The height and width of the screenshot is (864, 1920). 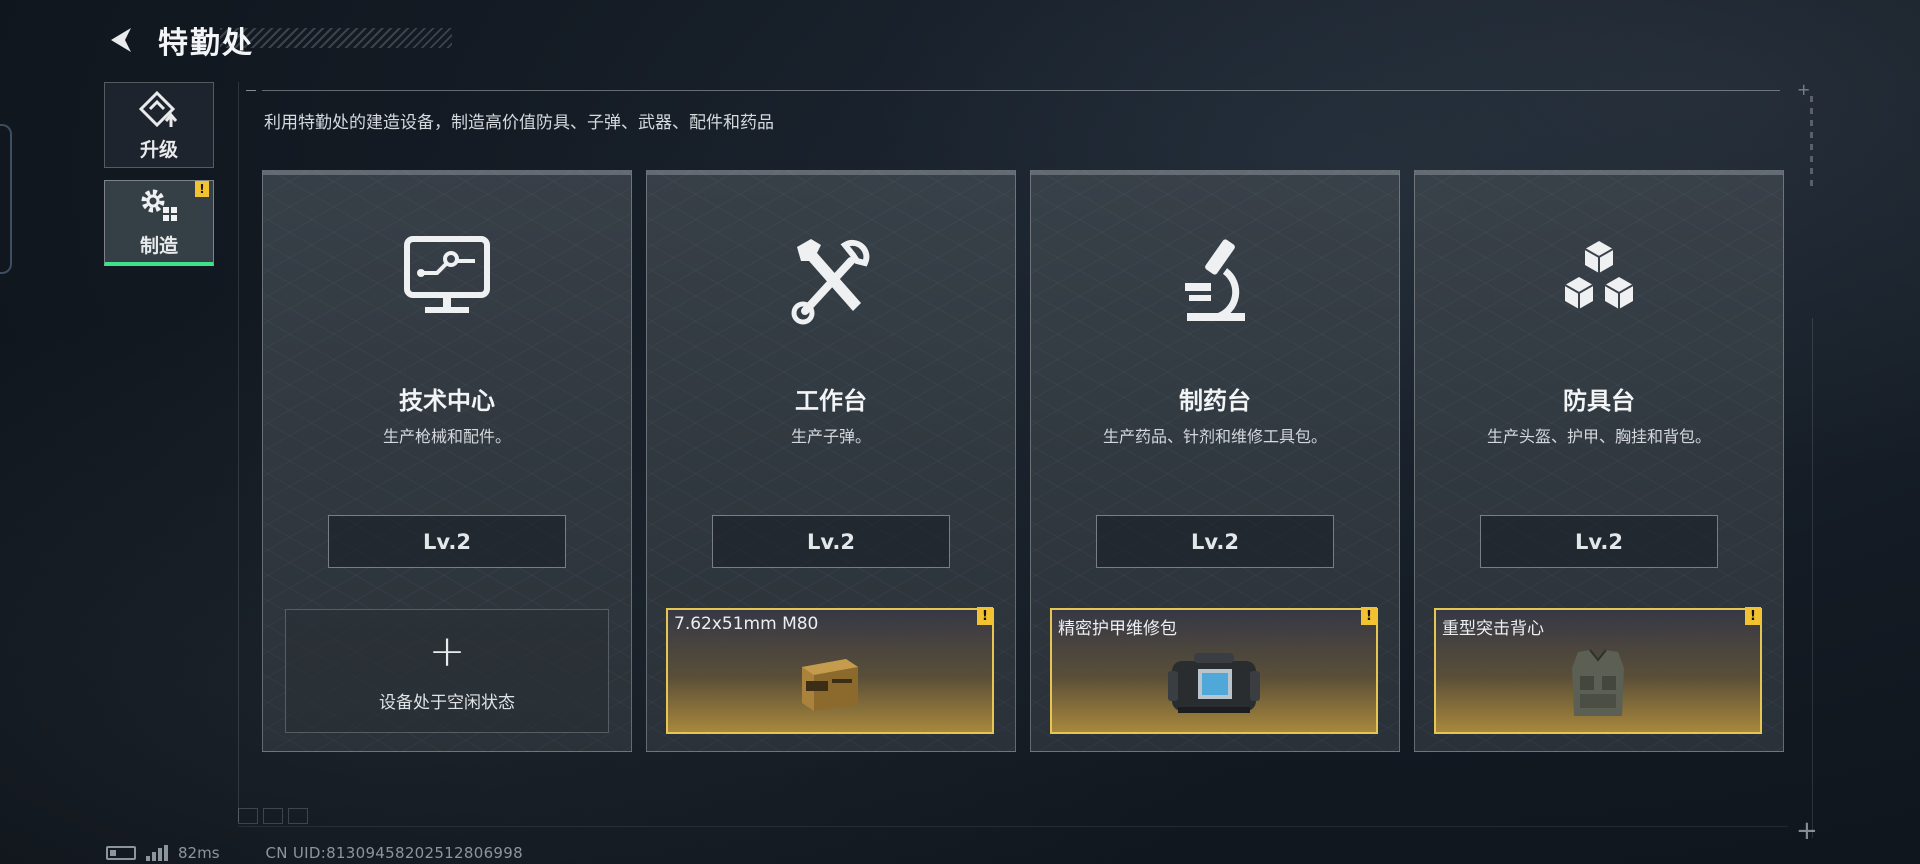 What do you see at coordinates (447, 401) in the screenshot?
I see `card-title: 技术中心` at bounding box center [447, 401].